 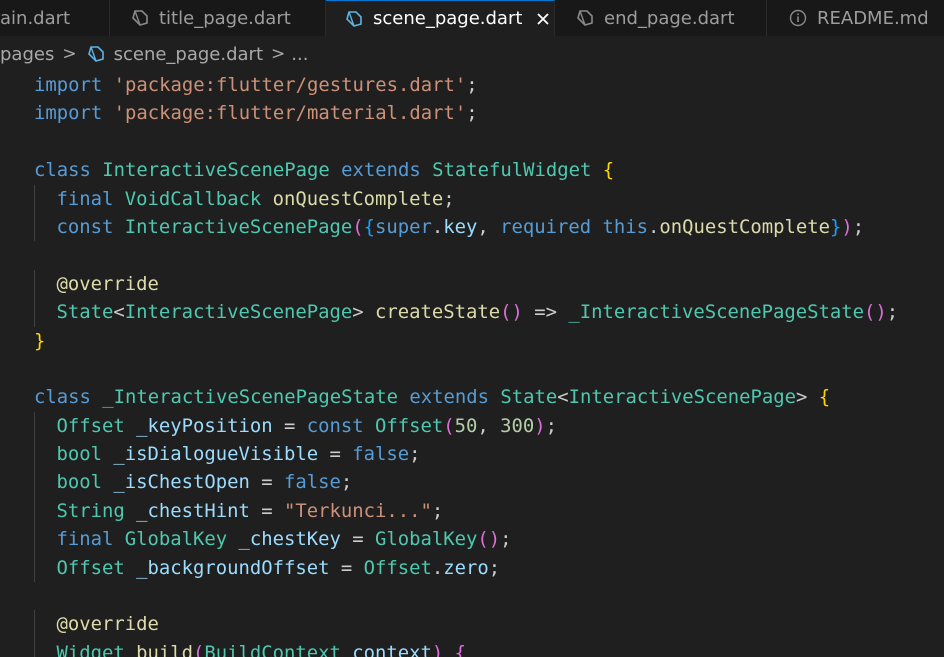 What do you see at coordinates (216, 454) in the screenshot?
I see `code-token: _isDialogueVisible` at bounding box center [216, 454].